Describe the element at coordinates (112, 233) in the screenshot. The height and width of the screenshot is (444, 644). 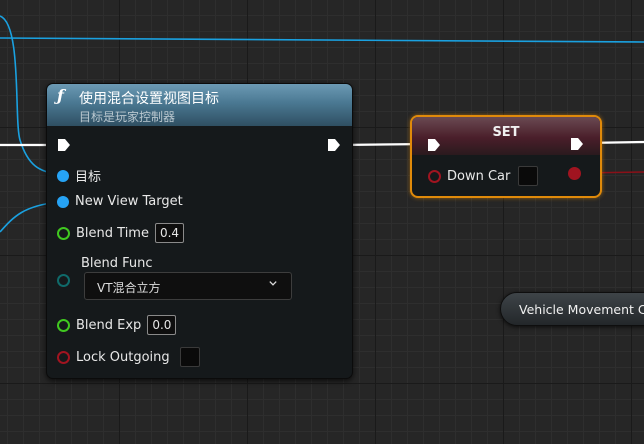
I see `pin-label-blend-time: Blend Time` at that location.